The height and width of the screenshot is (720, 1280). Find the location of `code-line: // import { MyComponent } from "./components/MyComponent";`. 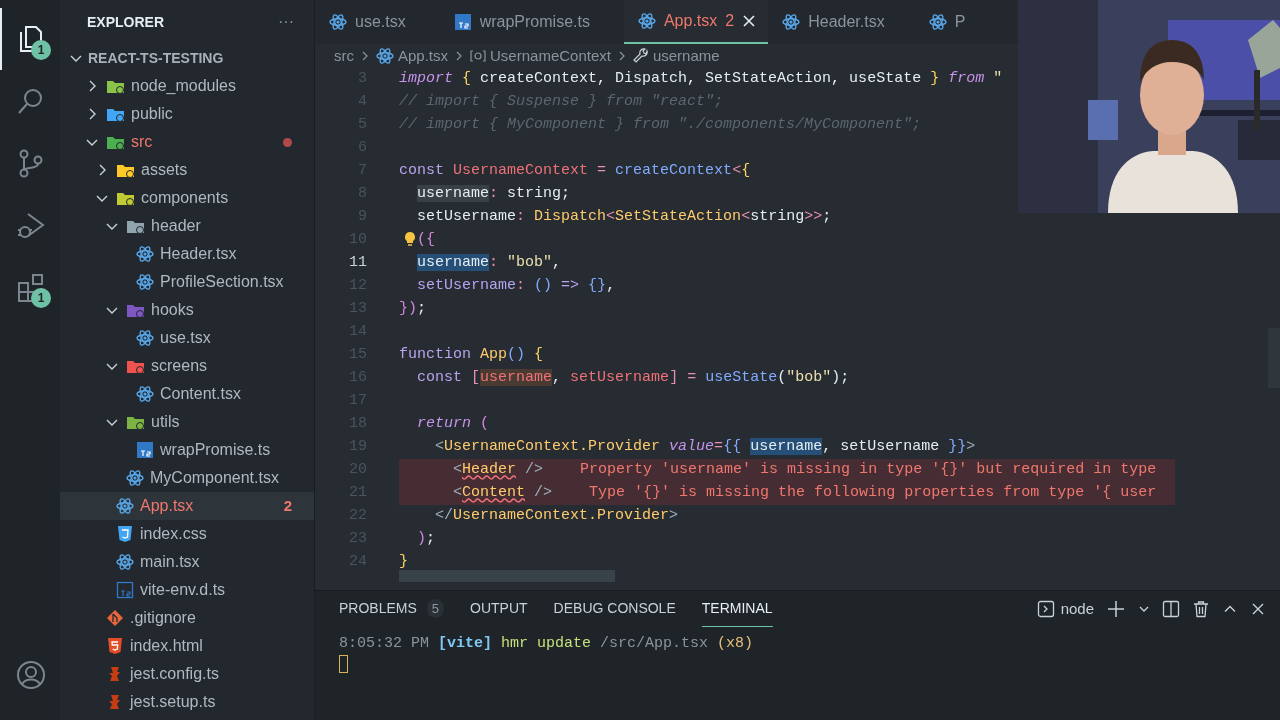

code-line: // import { MyComponent } from "./components/MyComponent"; is located at coordinates (660, 125).